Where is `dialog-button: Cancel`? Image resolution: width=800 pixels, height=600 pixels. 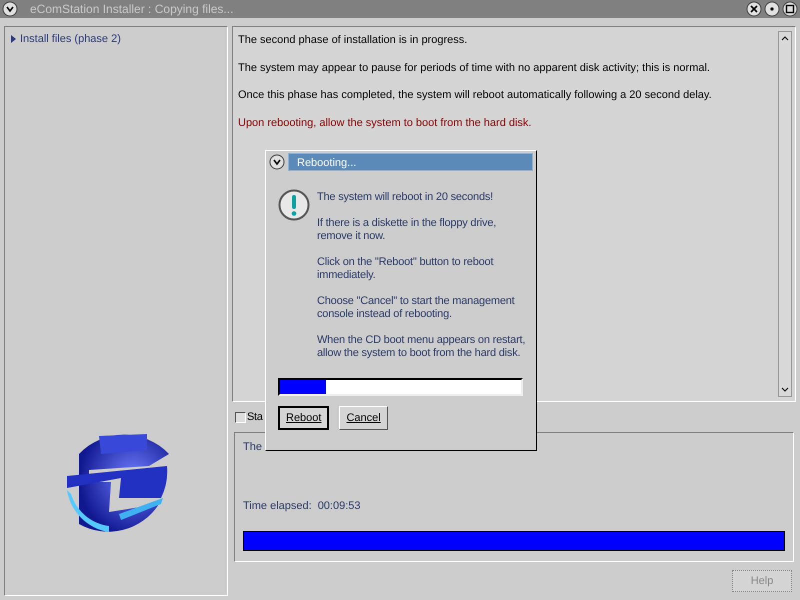 dialog-button: Cancel is located at coordinates (363, 418).